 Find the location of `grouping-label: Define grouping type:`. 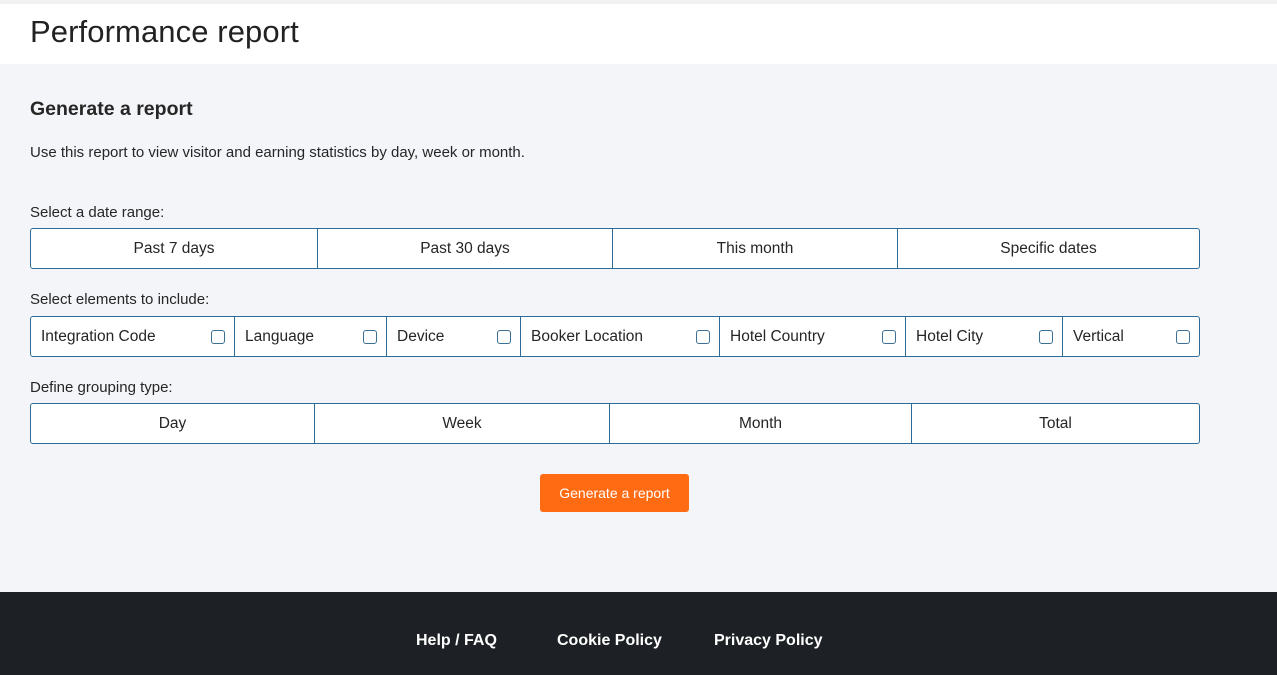

grouping-label: Define grouping type: is located at coordinates (101, 387).